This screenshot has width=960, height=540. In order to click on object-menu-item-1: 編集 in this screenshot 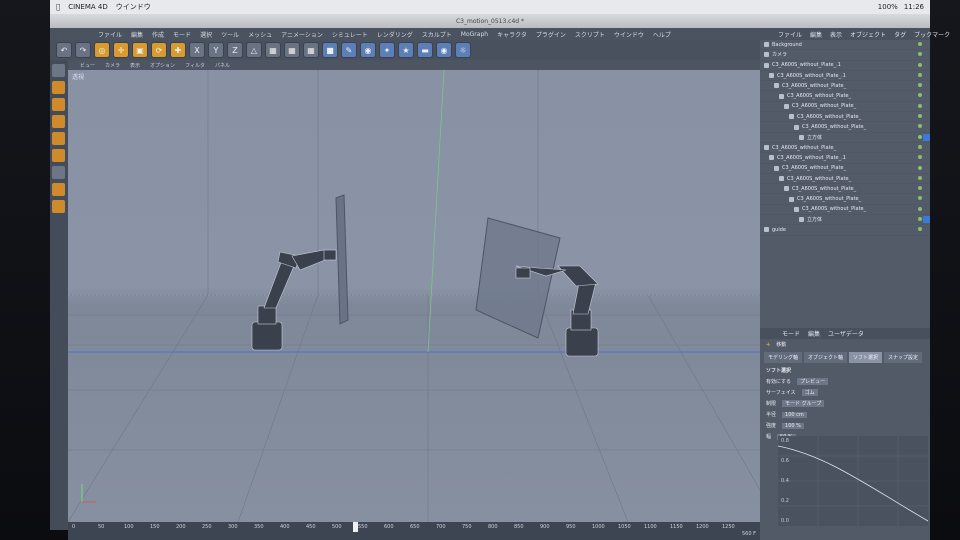, I will do `click(816, 34)`.